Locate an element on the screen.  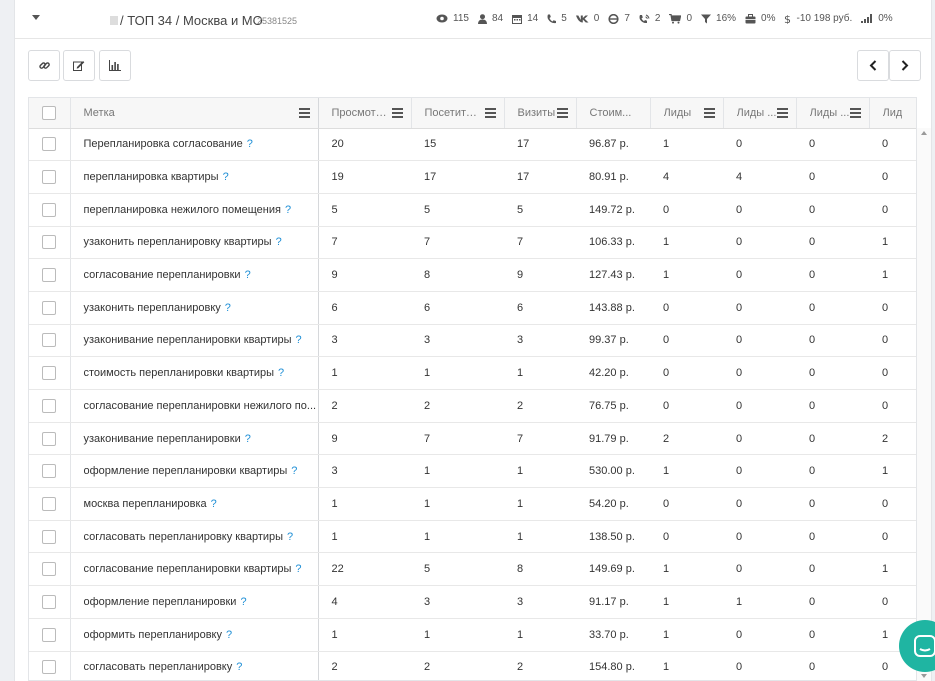
column-header-visits: Визиты is located at coordinates (540, 113).